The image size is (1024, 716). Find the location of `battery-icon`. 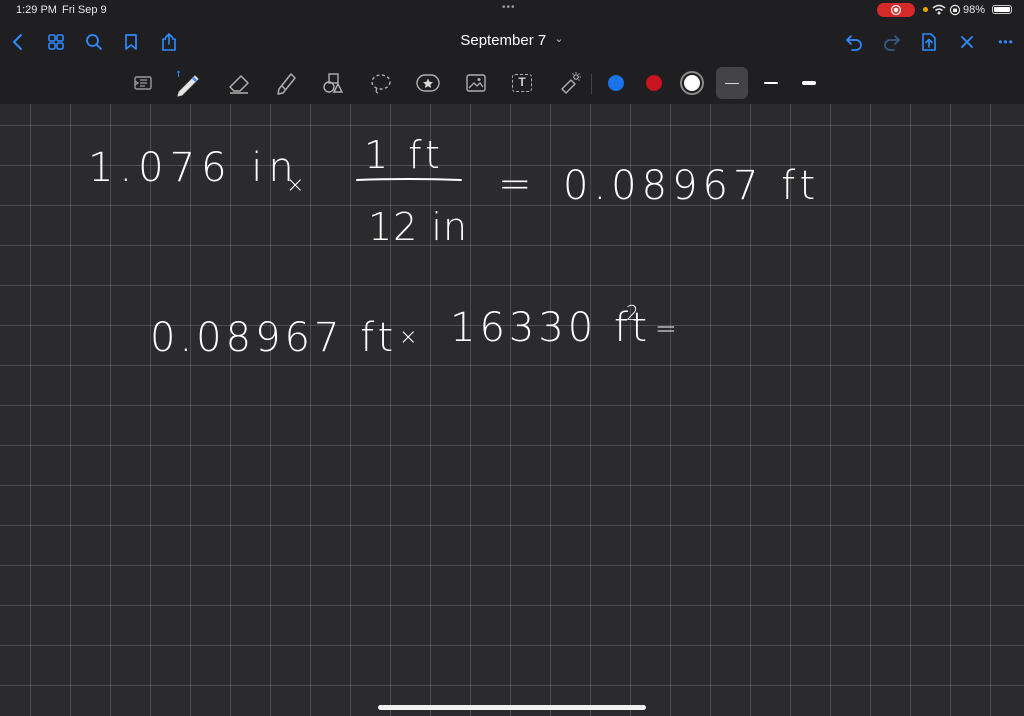

battery-icon is located at coordinates (1002, 9).